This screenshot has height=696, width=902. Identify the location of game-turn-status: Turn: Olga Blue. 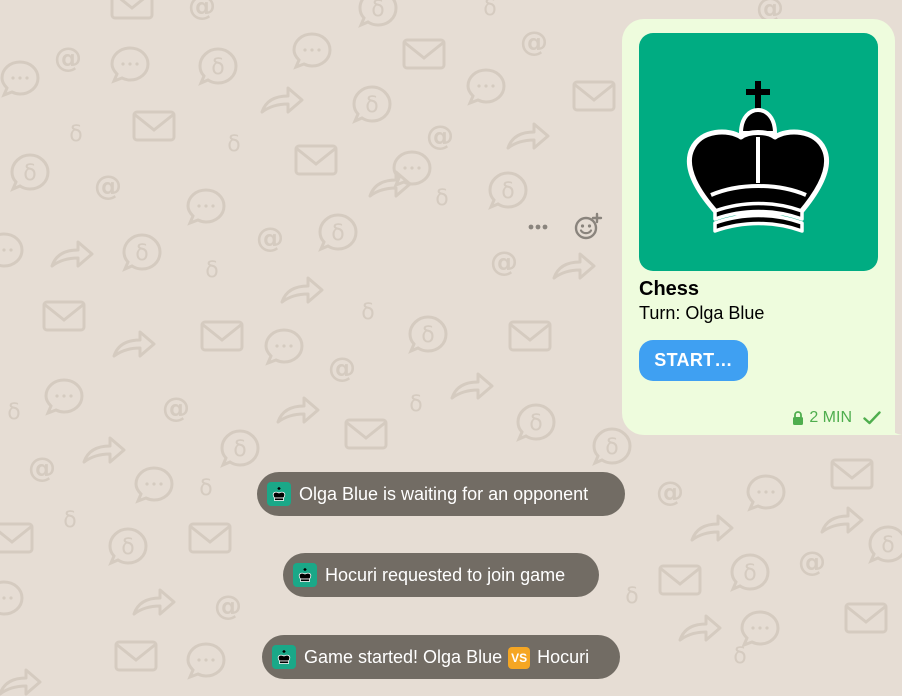
(702, 313).